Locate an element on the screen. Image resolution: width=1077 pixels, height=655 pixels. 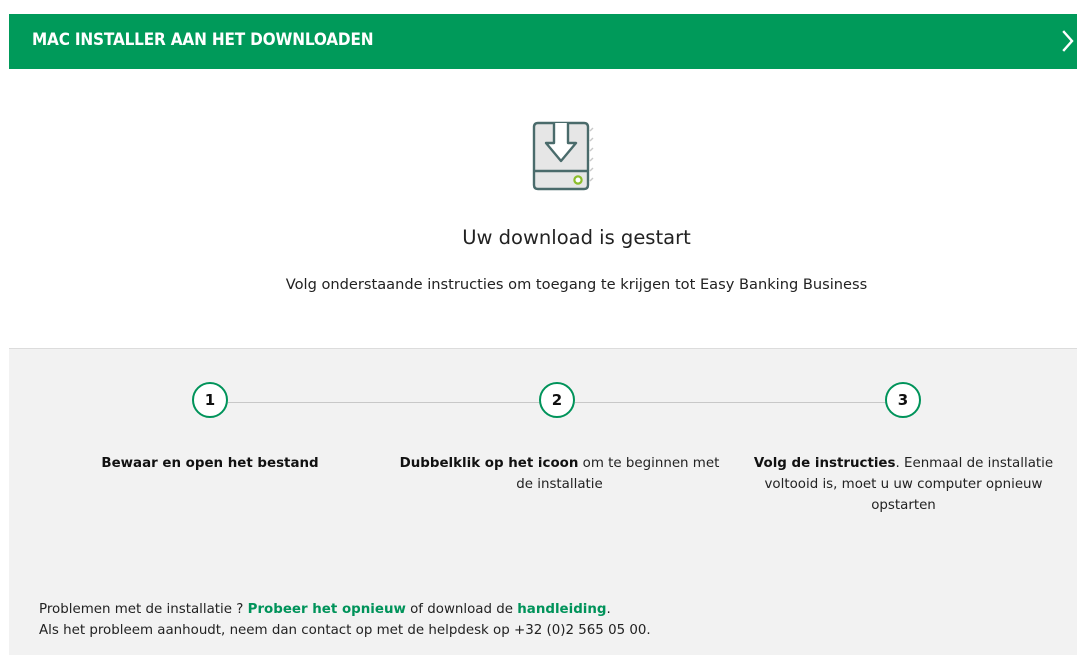
dialog-header: MAC INSTALLER AAN HET DOWNLOADEN is located at coordinates (543, 41).